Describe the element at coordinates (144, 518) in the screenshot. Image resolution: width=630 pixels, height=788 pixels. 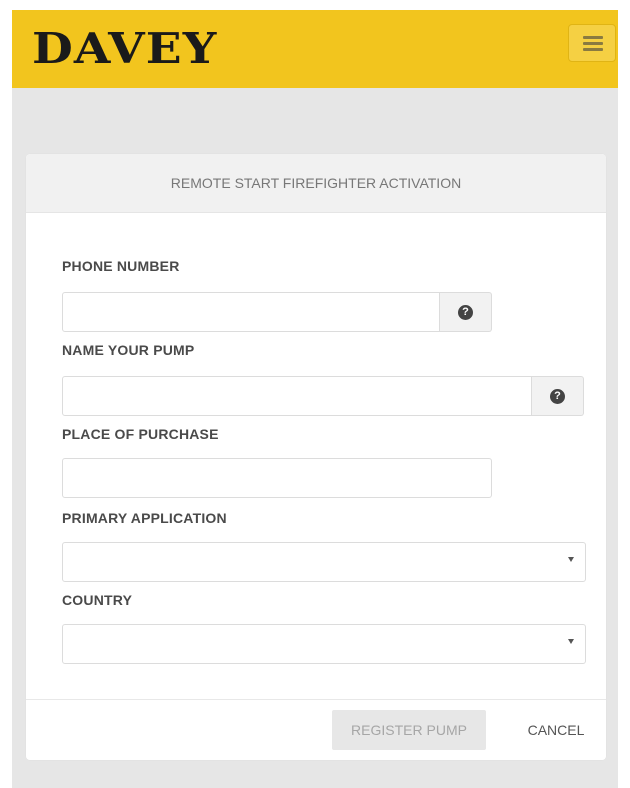
I see `primary-application-label: PRIMARY APPLICATION` at that location.